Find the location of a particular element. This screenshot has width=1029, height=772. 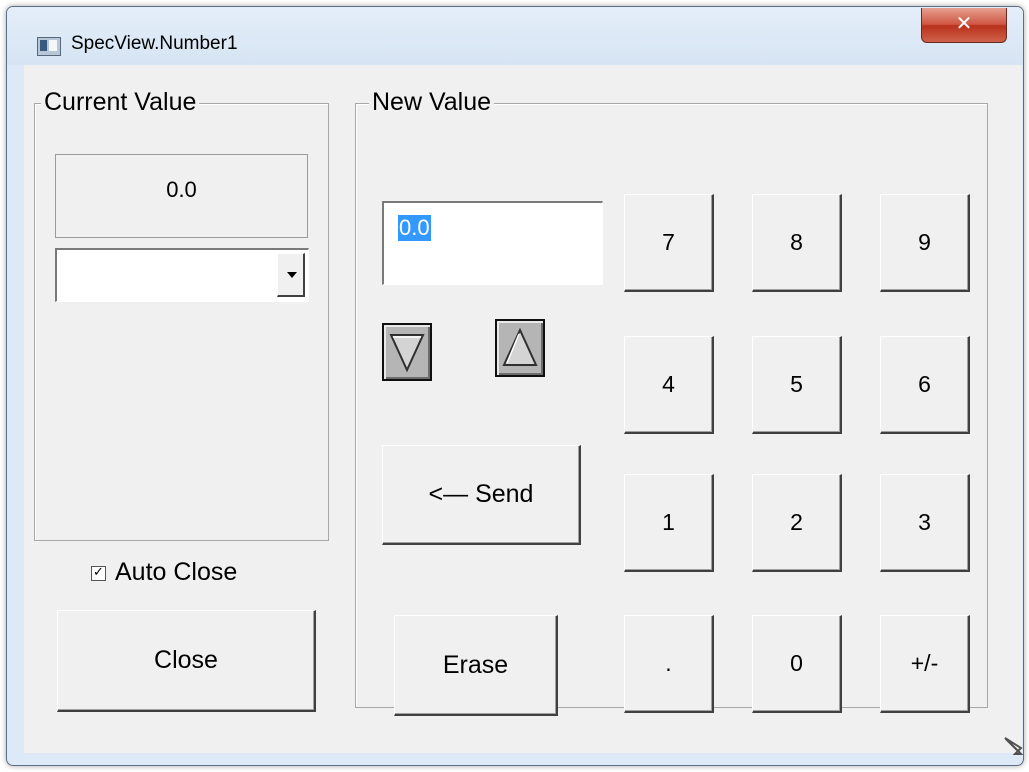

key-plus-minus: +/- is located at coordinates (925, 664).